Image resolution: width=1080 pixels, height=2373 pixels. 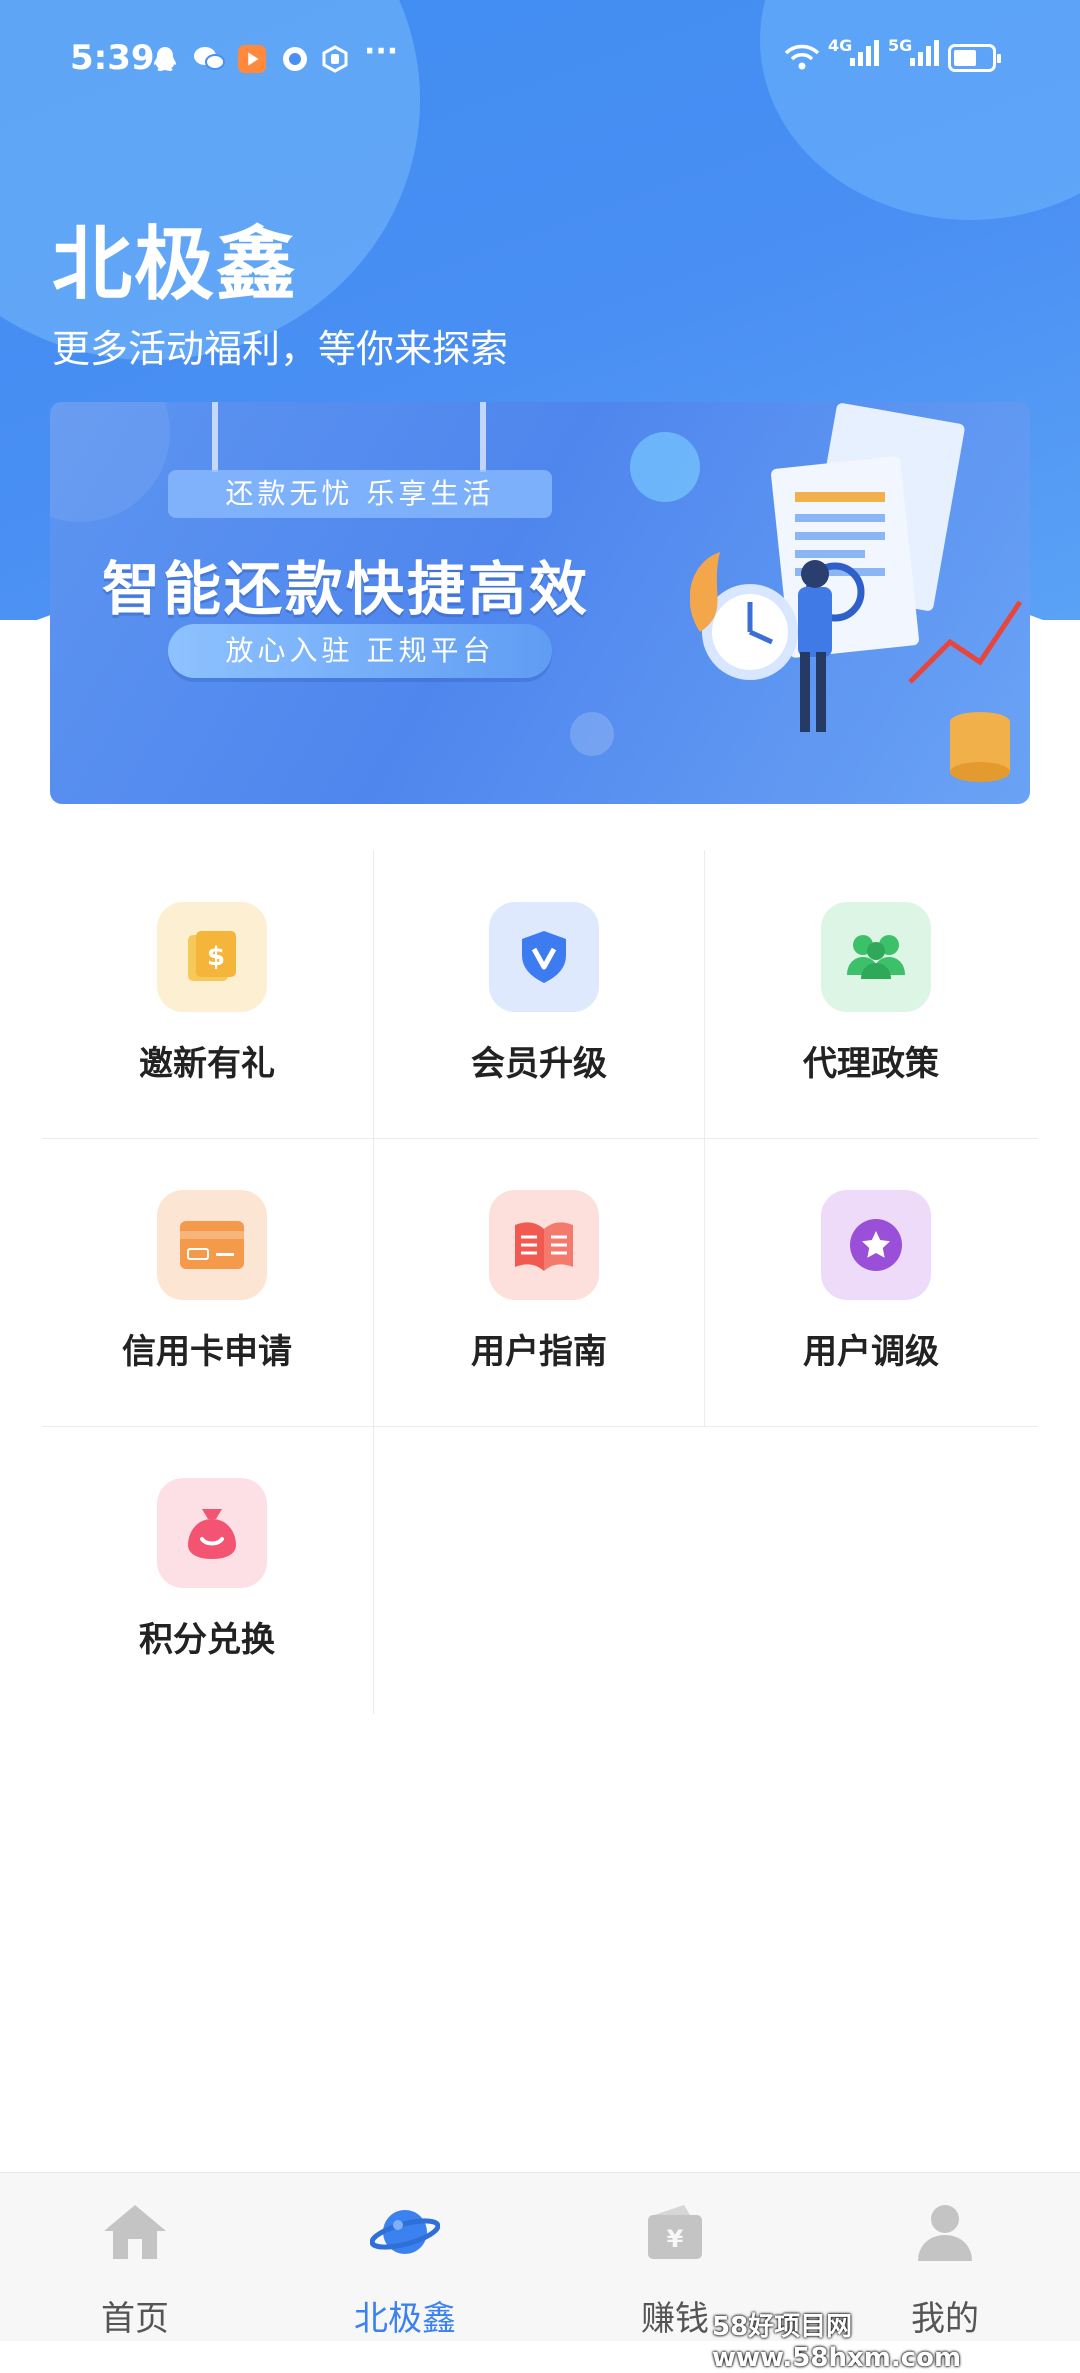 What do you see at coordinates (335, 59) in the screenshot?
I see `hand-app-icon` at bounding box center [335, 59].